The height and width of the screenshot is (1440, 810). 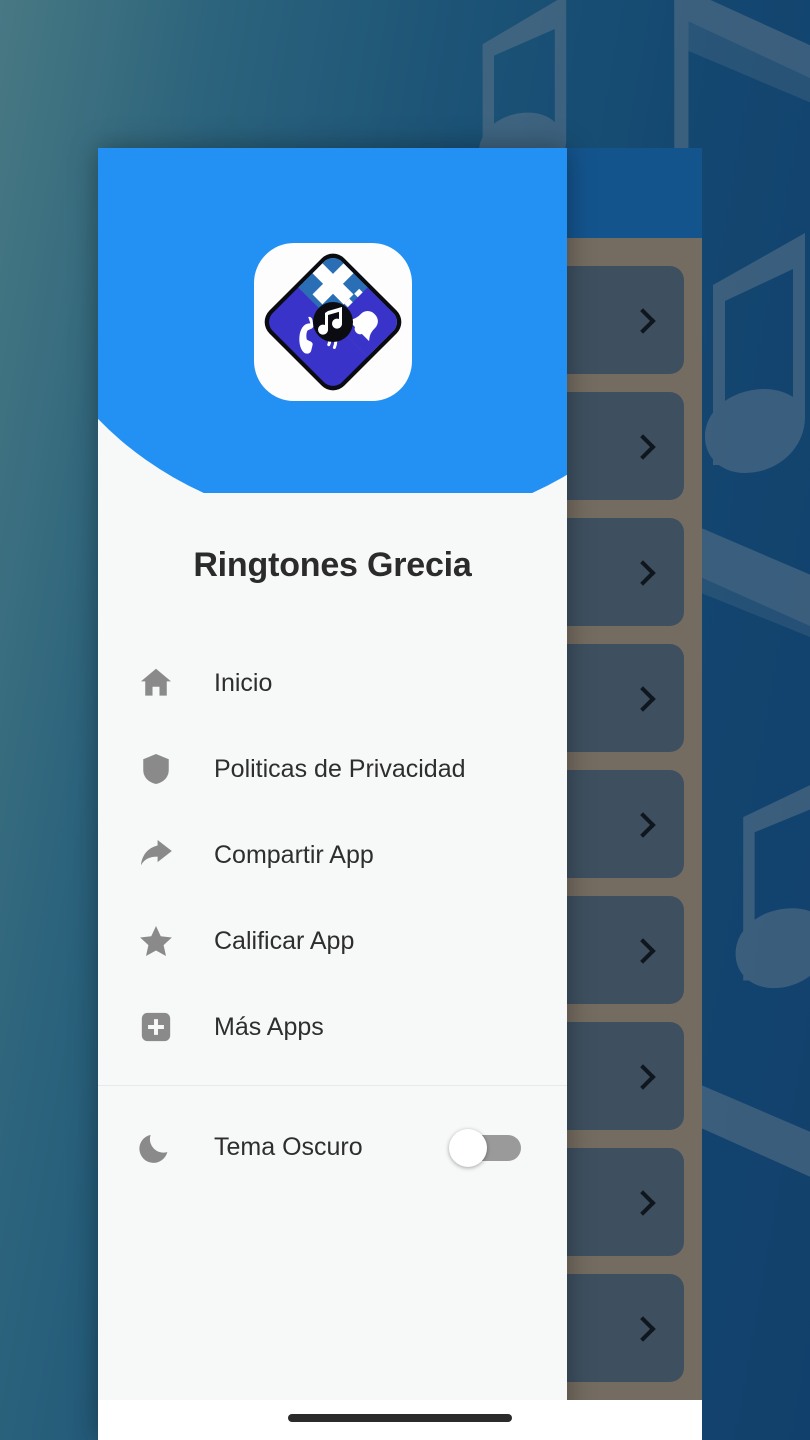 I want to click on dark-theme-toggle, so click(x=485, y=1148).